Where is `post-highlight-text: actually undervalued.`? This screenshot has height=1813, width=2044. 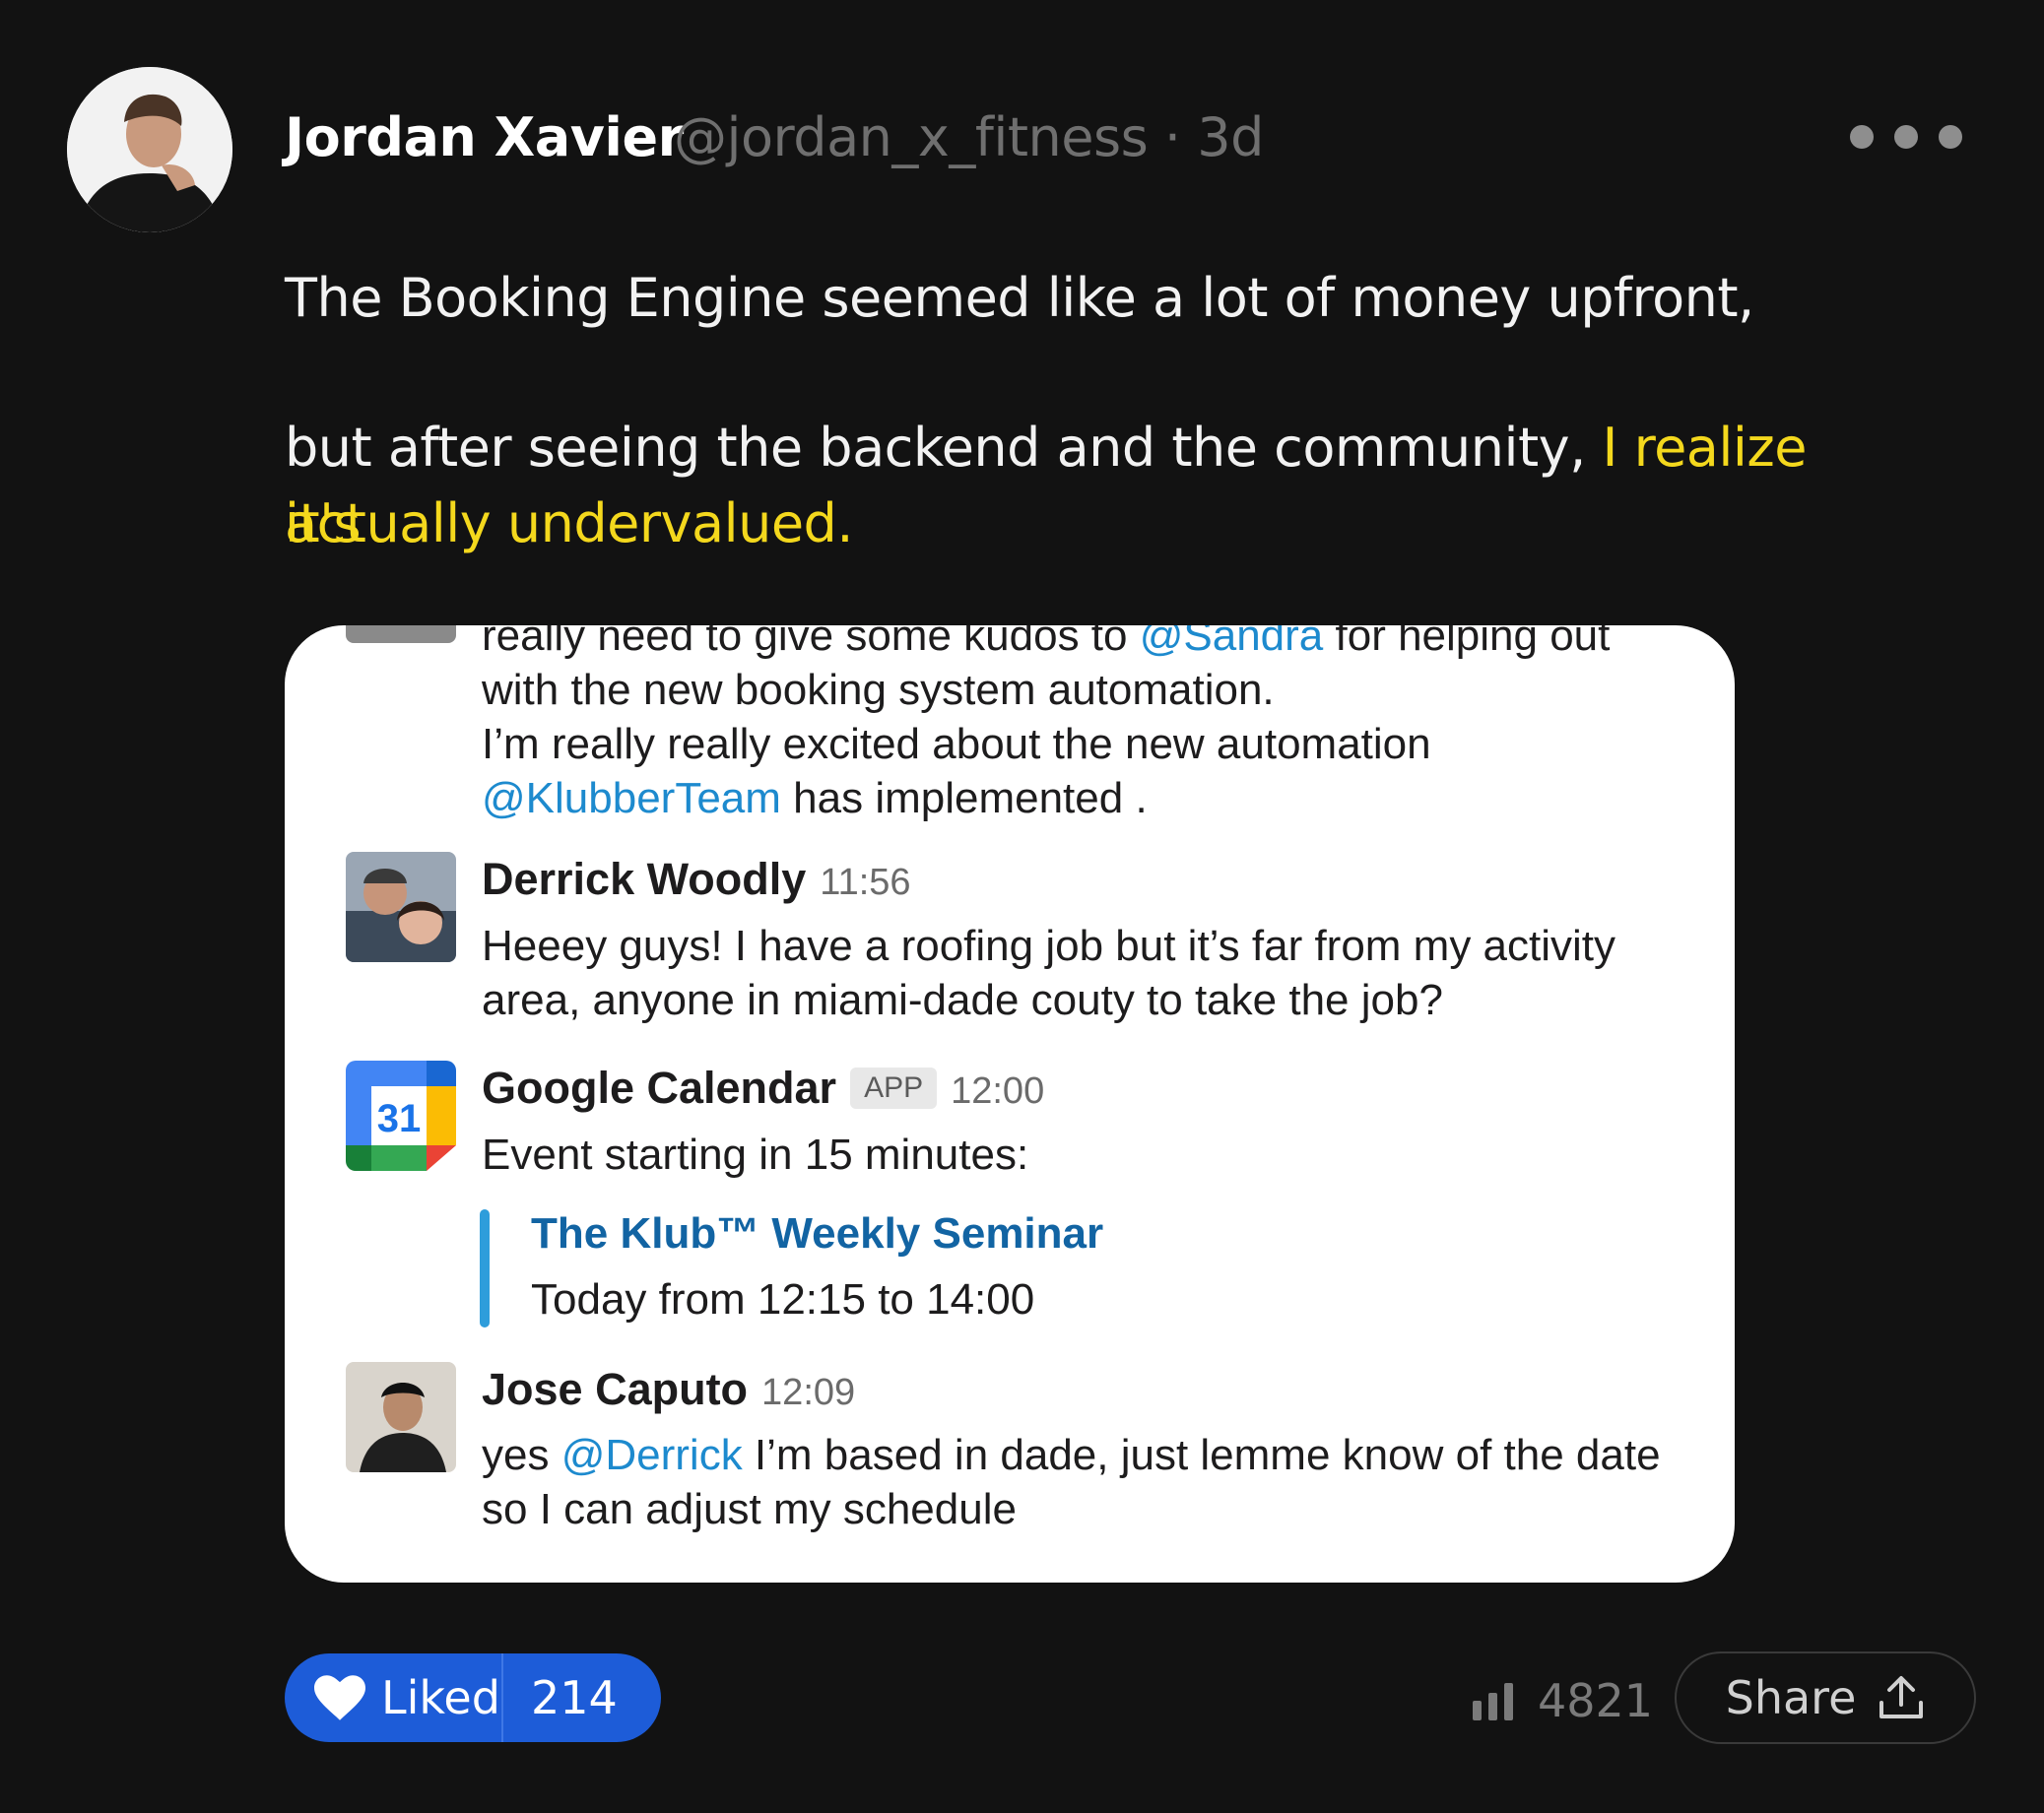
post-highlight-text: actually undervalued. is located at coordinates (570, 523).